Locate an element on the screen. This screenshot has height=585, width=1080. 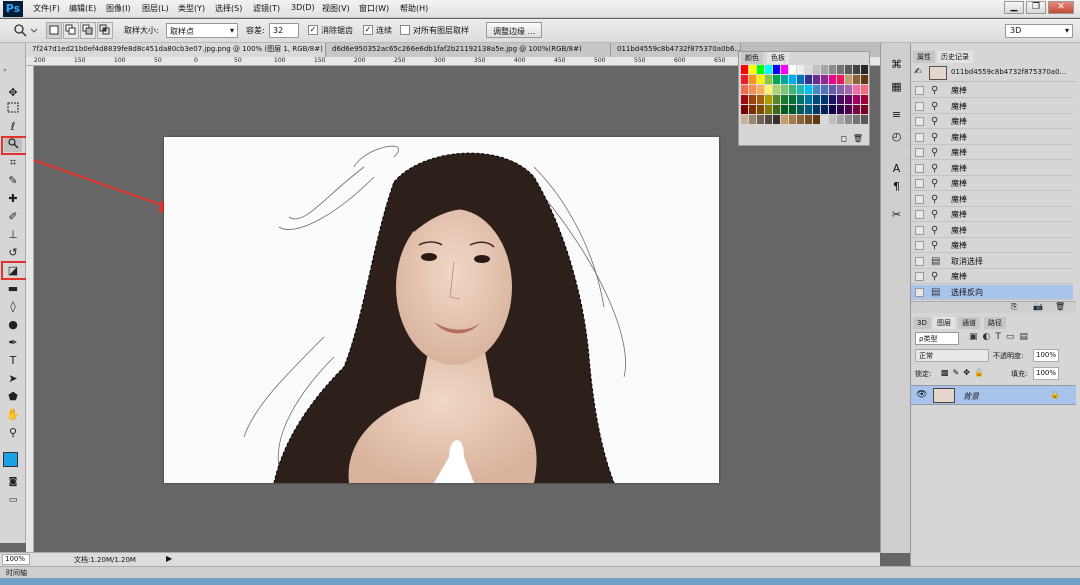
grid-icon: ▦ is located at coordinates (896, 86).